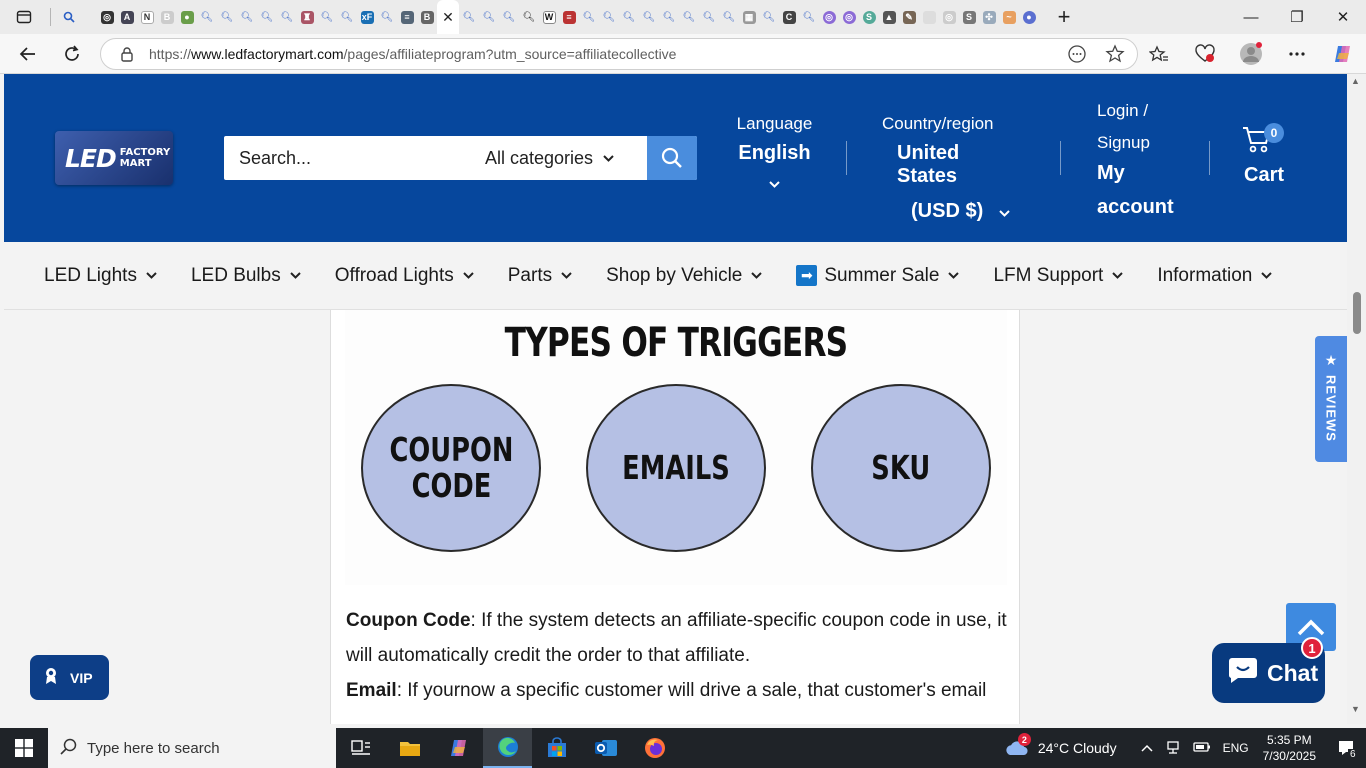 The height and width of the screenshot is (768, 1366). I want to click on tab-openai: ◎, so click(107, 17).